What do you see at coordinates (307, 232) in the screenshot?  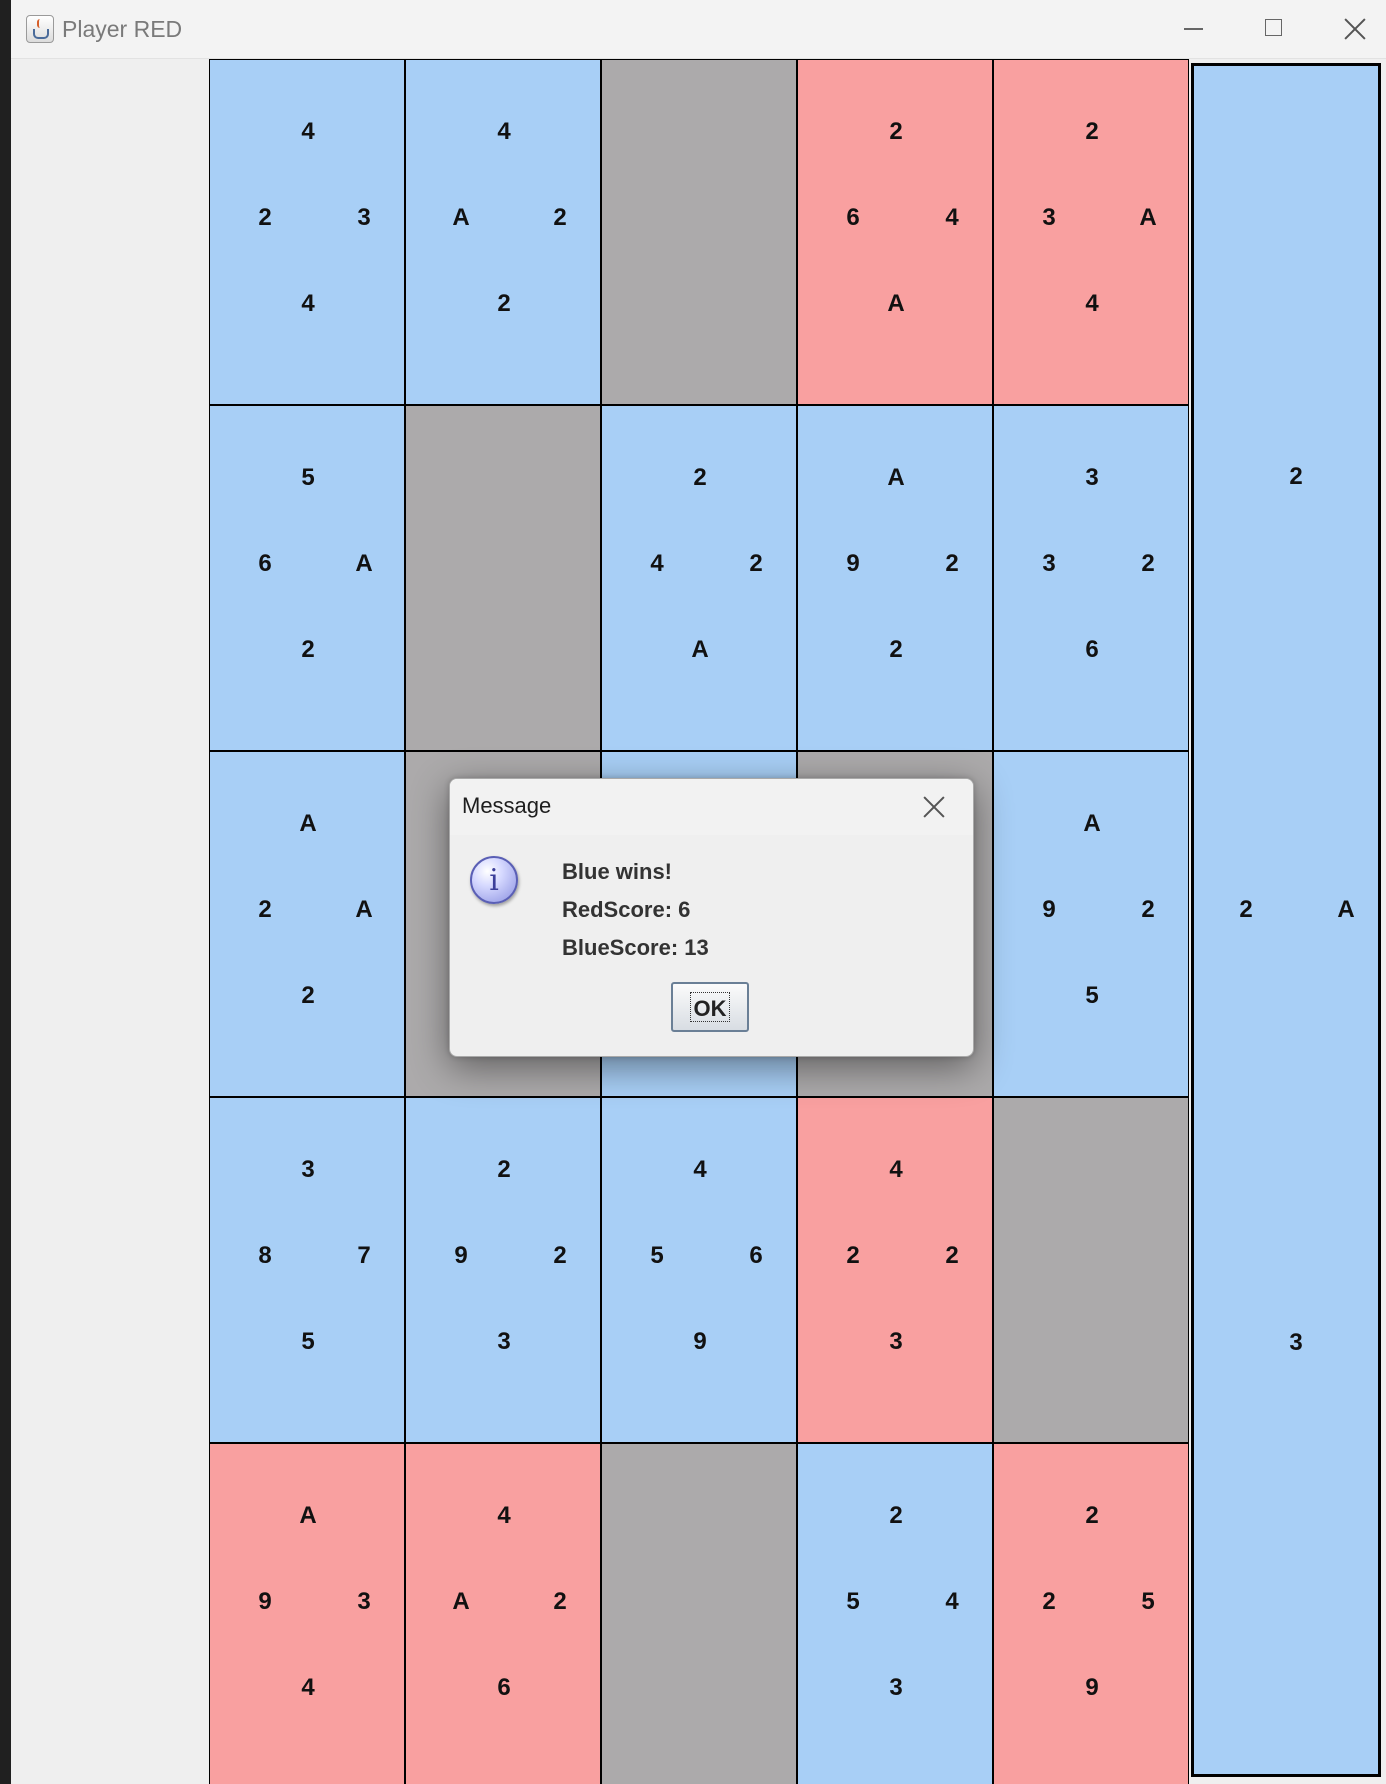 I see `board-card-blue: 4 2 3 4` at bounding box center [307, 232].